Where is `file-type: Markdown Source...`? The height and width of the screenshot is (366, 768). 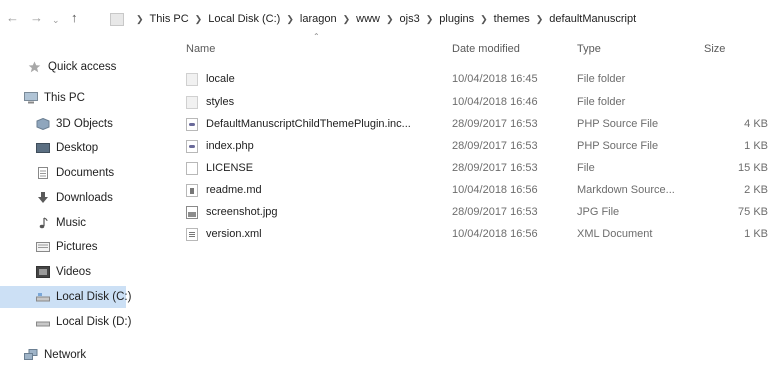
file-type: Markdown Source... is located at coordinates (626, 190).